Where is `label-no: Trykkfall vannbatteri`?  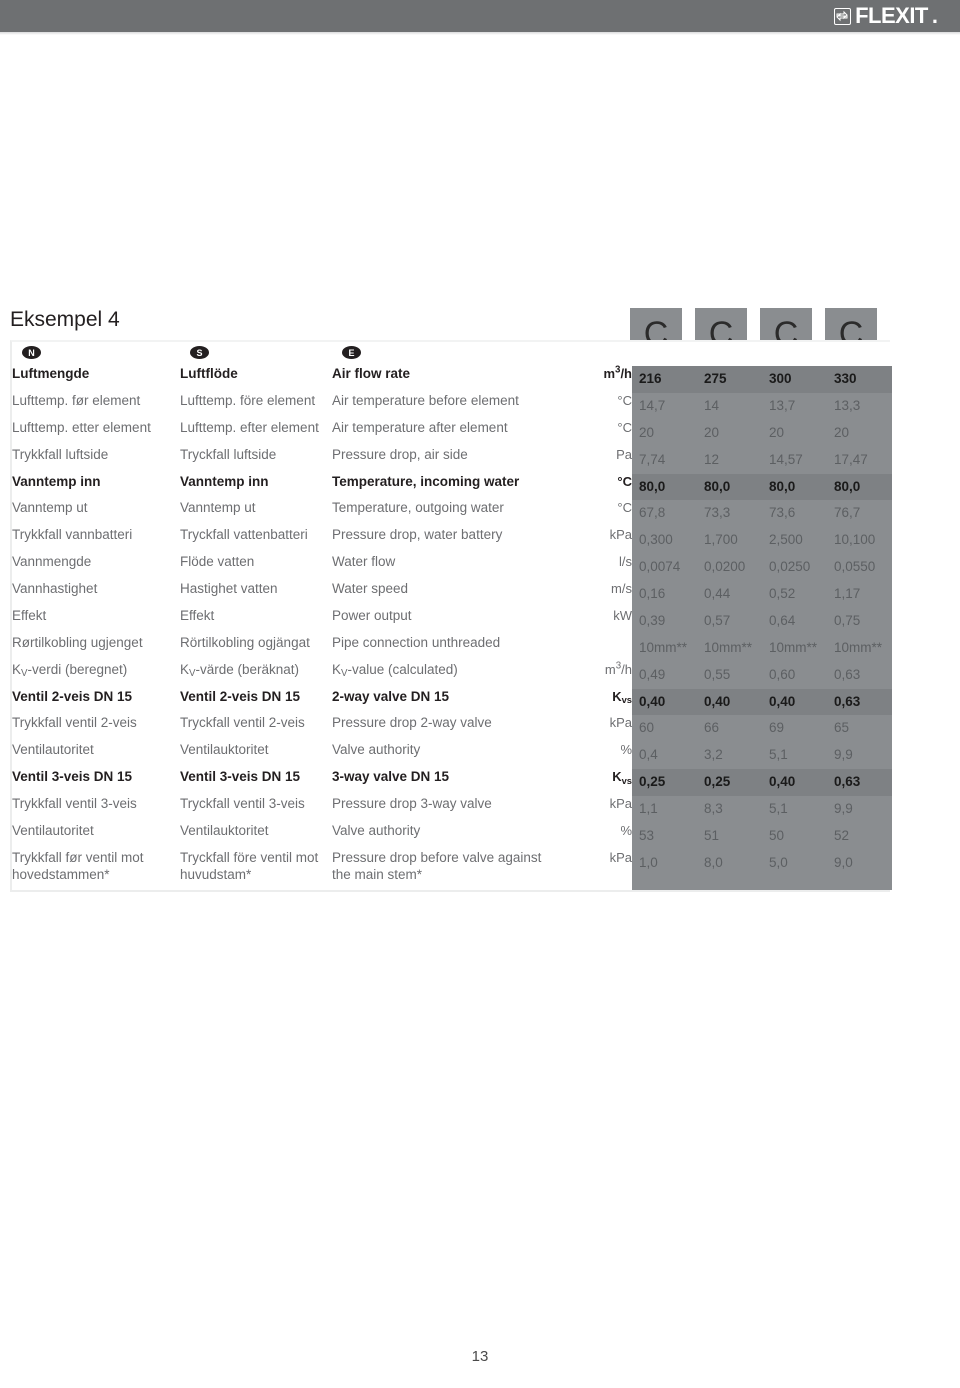
label-no: Trykkfall vannbatteri is located at coordinates (72, 535).